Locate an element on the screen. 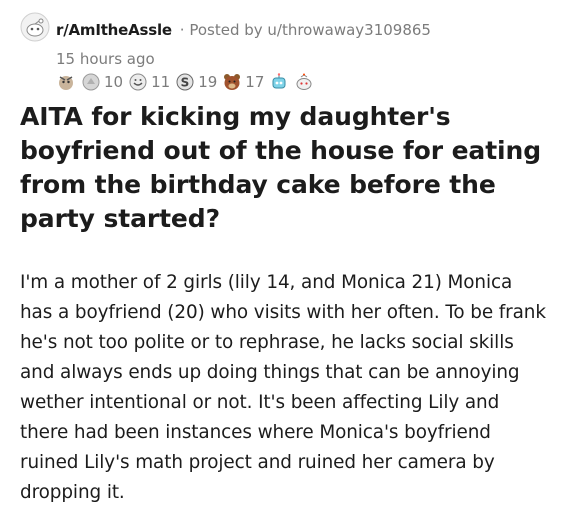 This screenshot has height=521, width=561. svg-text: S is located at coordinates (185, 83).